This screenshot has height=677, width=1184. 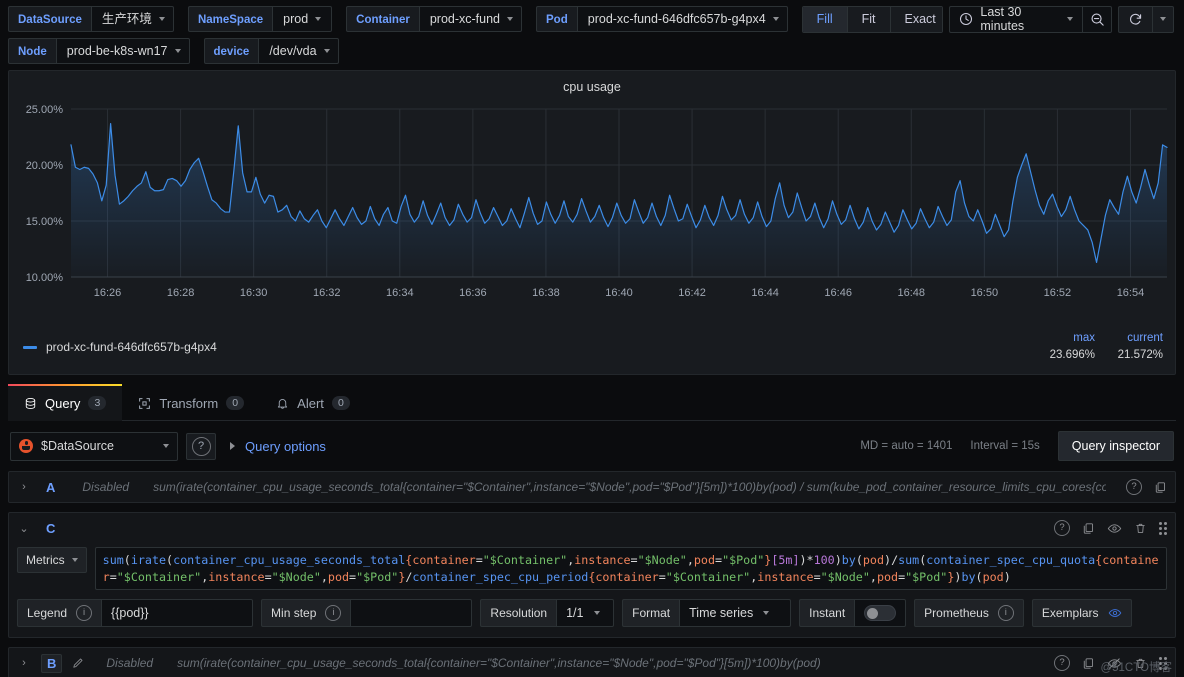 I want to click on svg-text: 10.00%, so click(x=45, y=278).